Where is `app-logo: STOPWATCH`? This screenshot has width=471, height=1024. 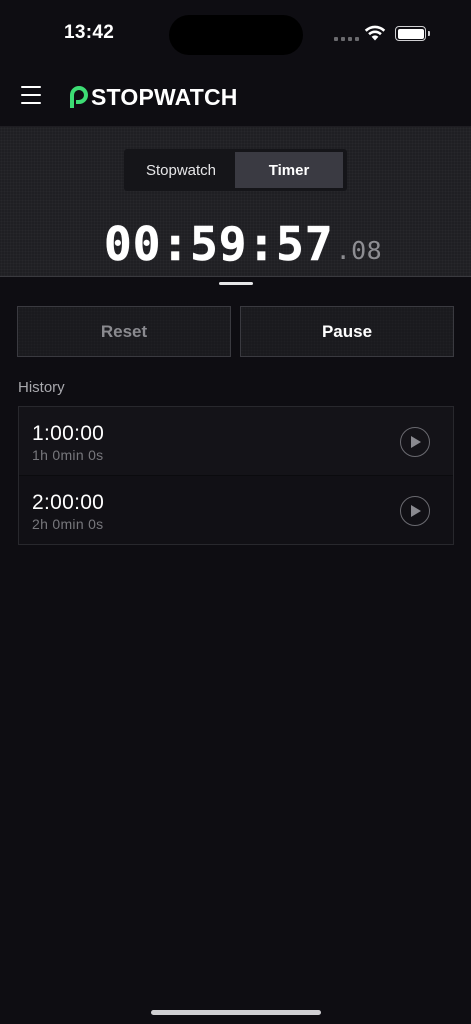
app-logo: STOPWATCH is located at coordinates (153, 97).